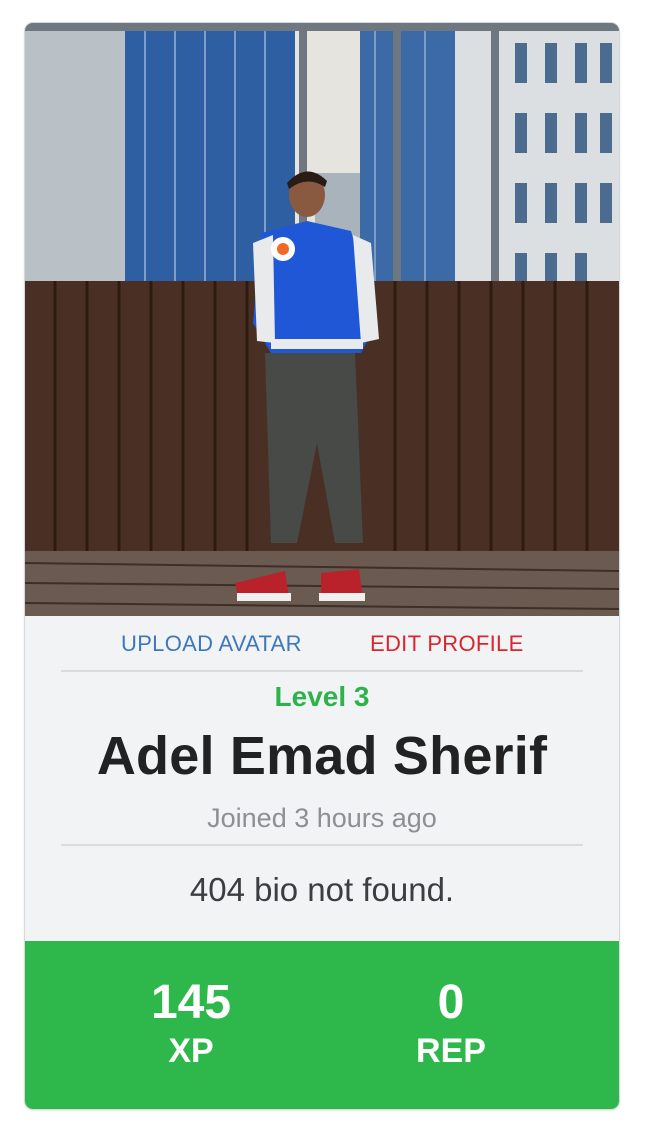  Describe the element at coordinates (322, 756) in the screenshot. I see `user-name: Adel Emad Sherif` at that location.